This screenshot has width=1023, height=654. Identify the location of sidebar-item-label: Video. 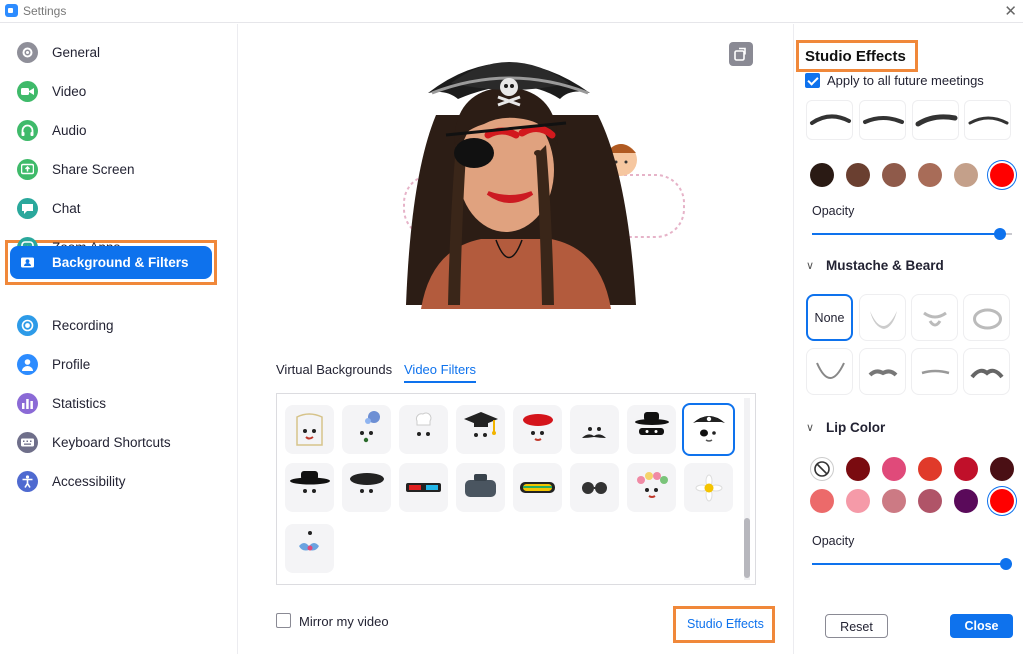
(69, 91).